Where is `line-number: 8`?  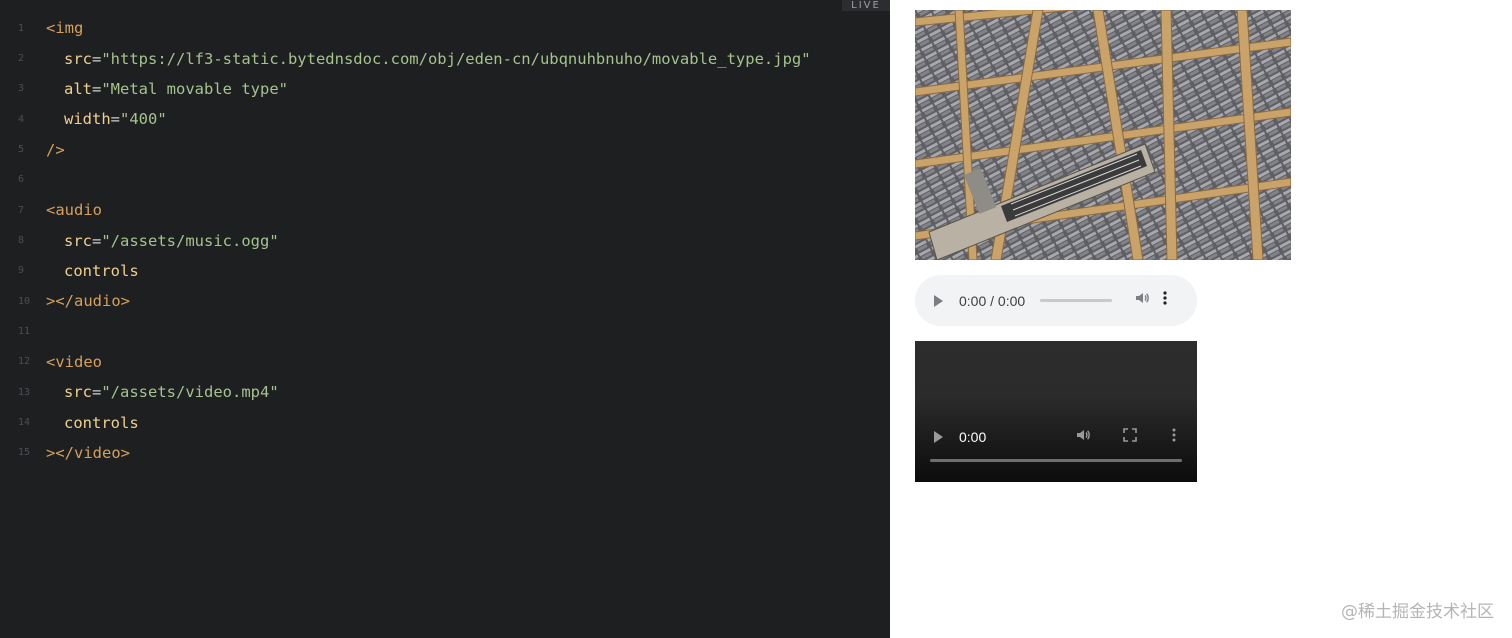
line-number: 8 is located at coordinates (21, 241).